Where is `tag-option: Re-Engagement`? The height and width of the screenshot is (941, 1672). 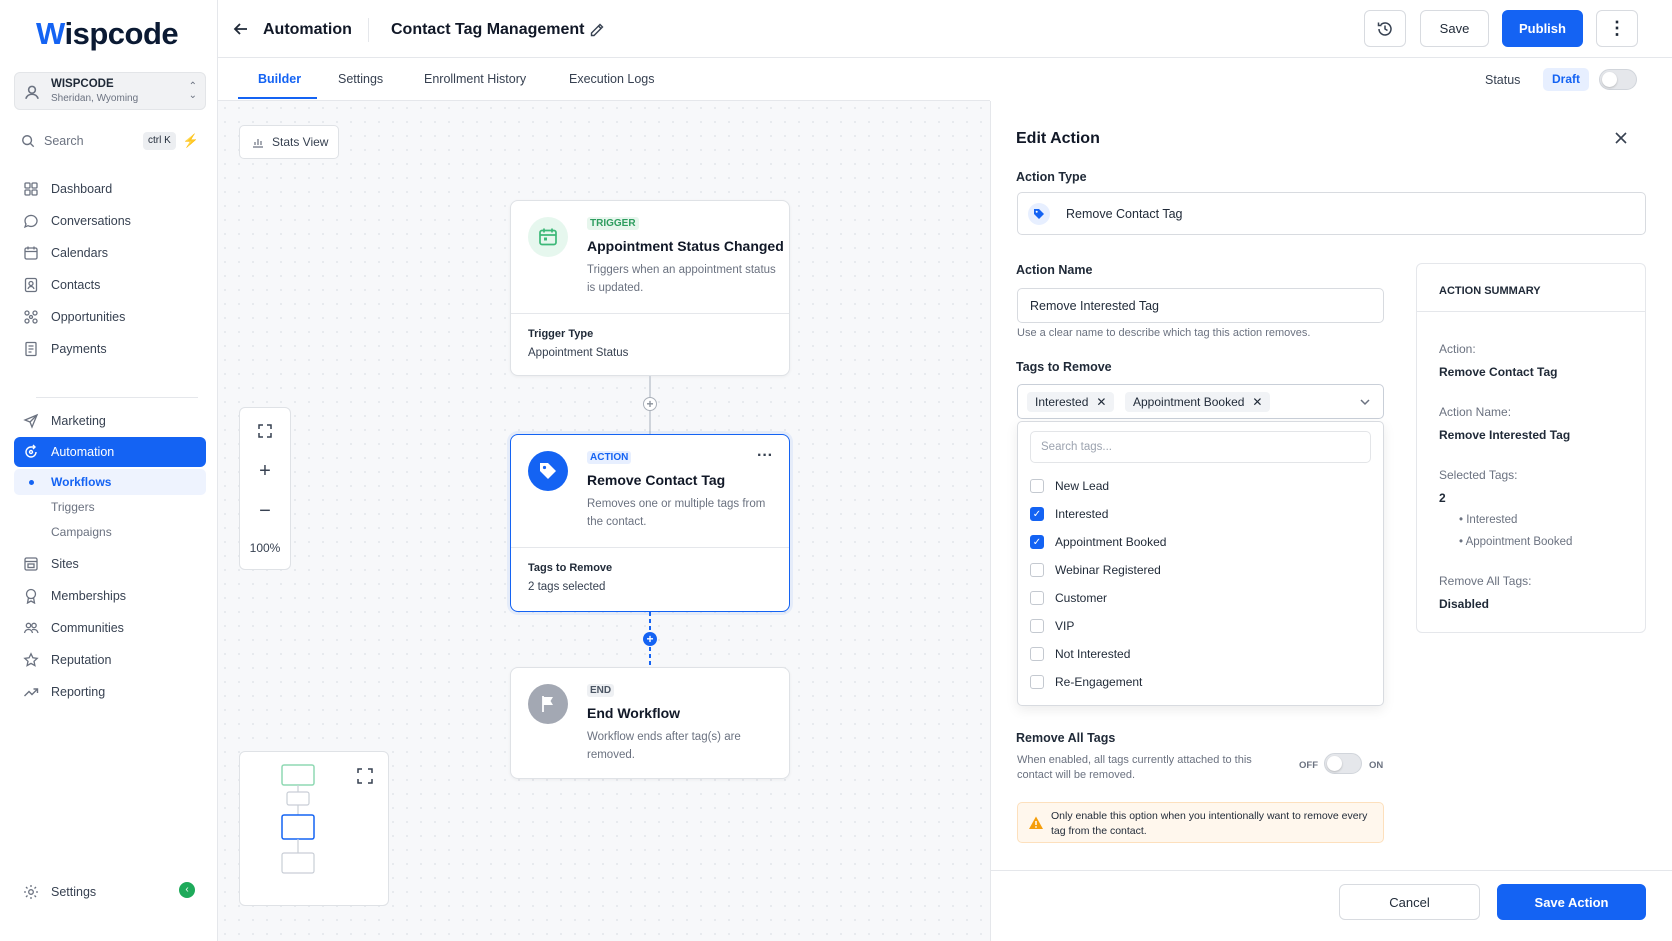
tag-option: Re-Engagement is located at coordinates (1086, 682).